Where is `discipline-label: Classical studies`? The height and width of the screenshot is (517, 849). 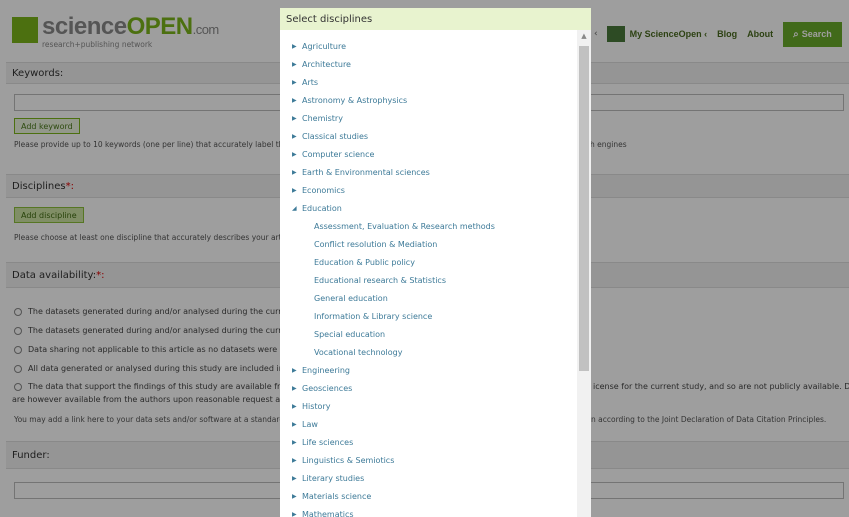 discipline-label: Classical studies is located at coordinates (335, 136).